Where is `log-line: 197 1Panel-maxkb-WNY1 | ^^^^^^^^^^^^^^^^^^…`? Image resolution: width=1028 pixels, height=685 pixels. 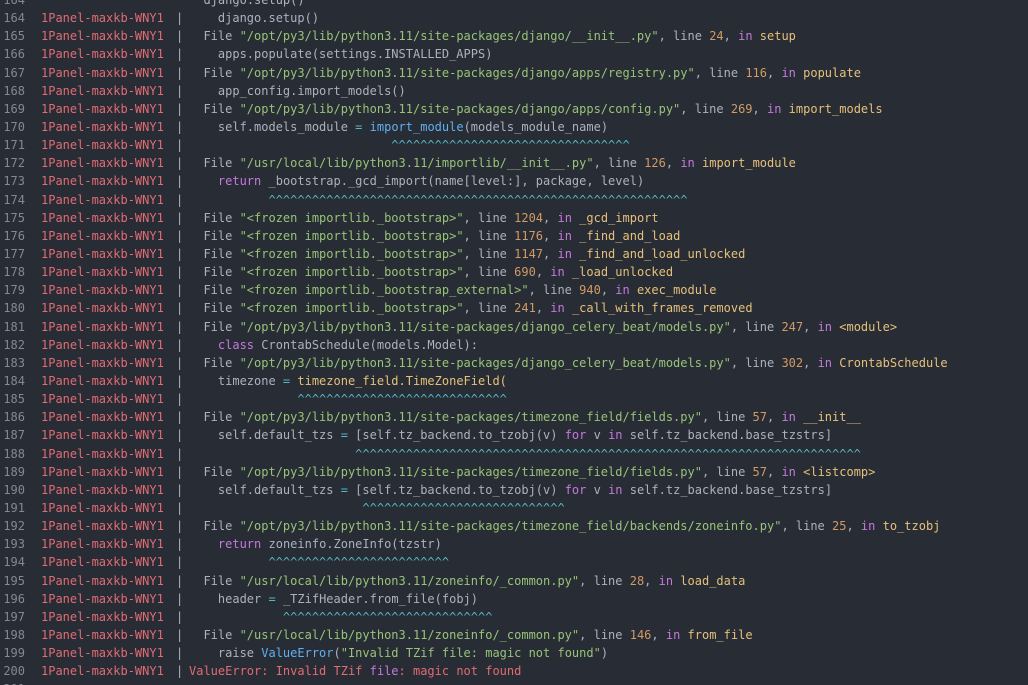
log-line: 197 1Panel-maxkb-WNY1 | ^^^^^^^^^^^^^^^^^^… is located at coordinates (514, 617).